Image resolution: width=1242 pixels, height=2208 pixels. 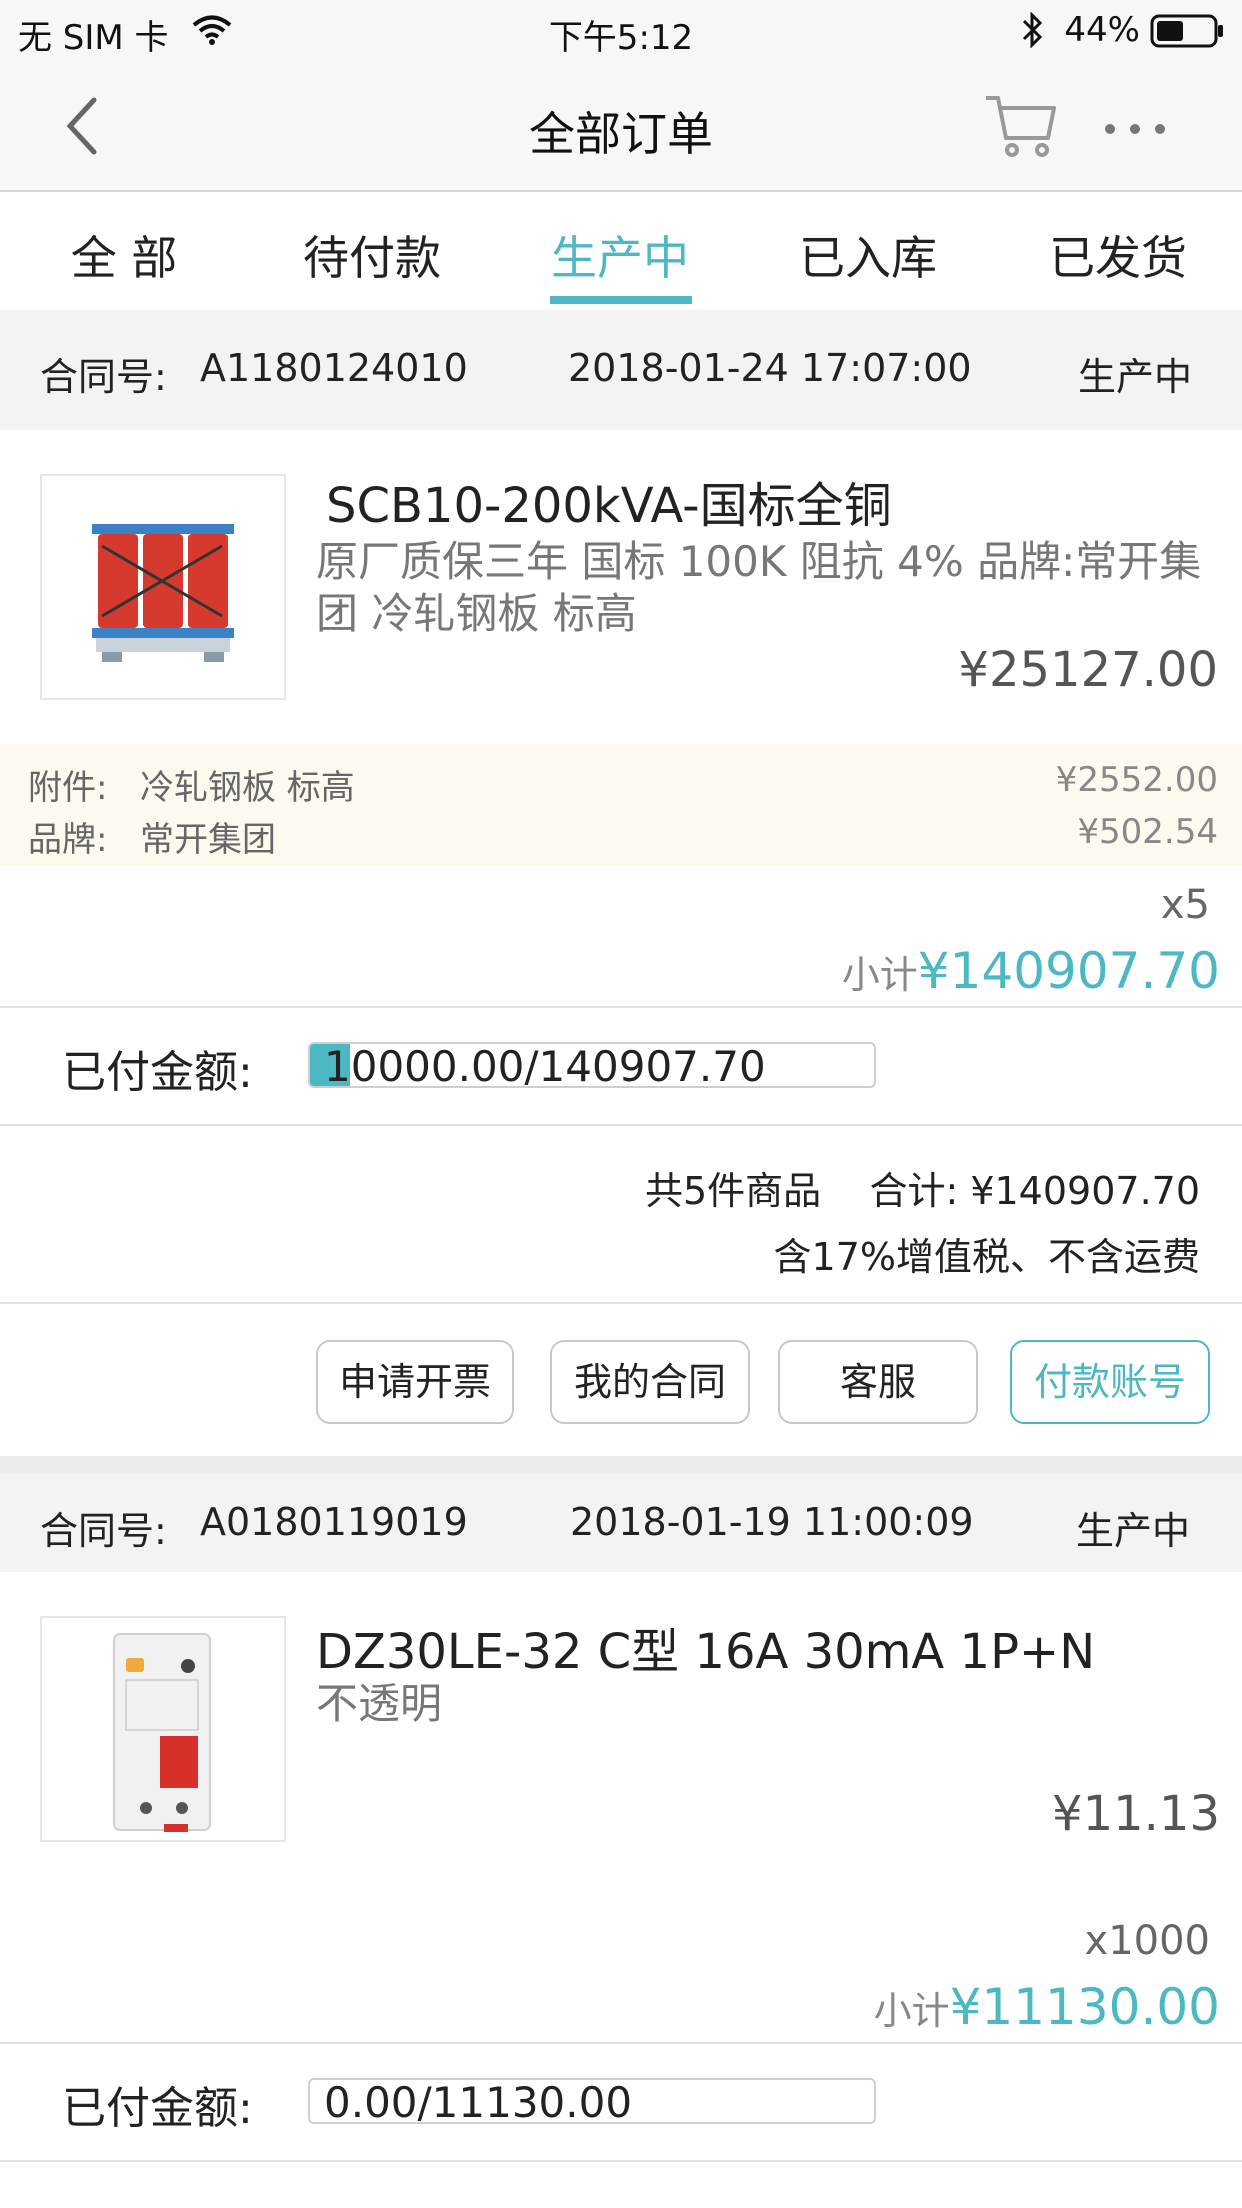 I want to click on order-tabs: 全 部 待付款 生产中 已入库 已发货, so click(x=621, y=250).